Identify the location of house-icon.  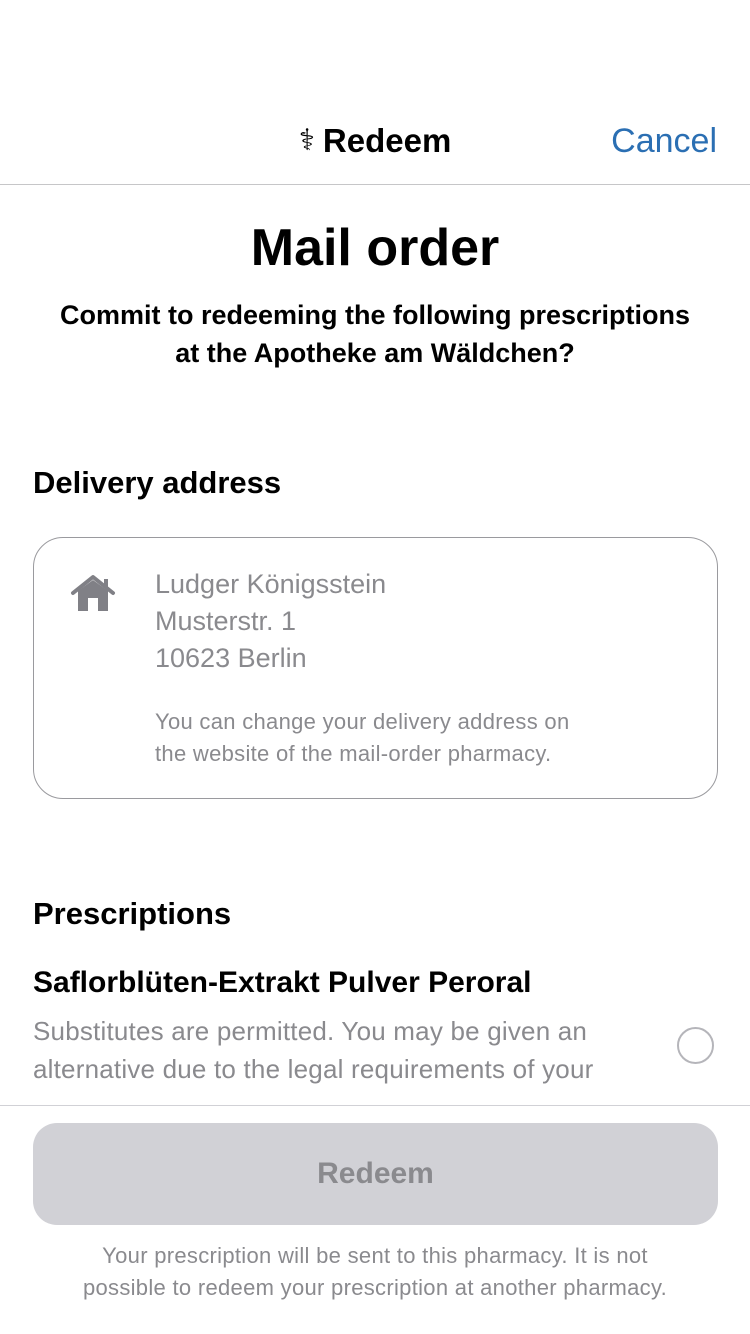
(93, 593).